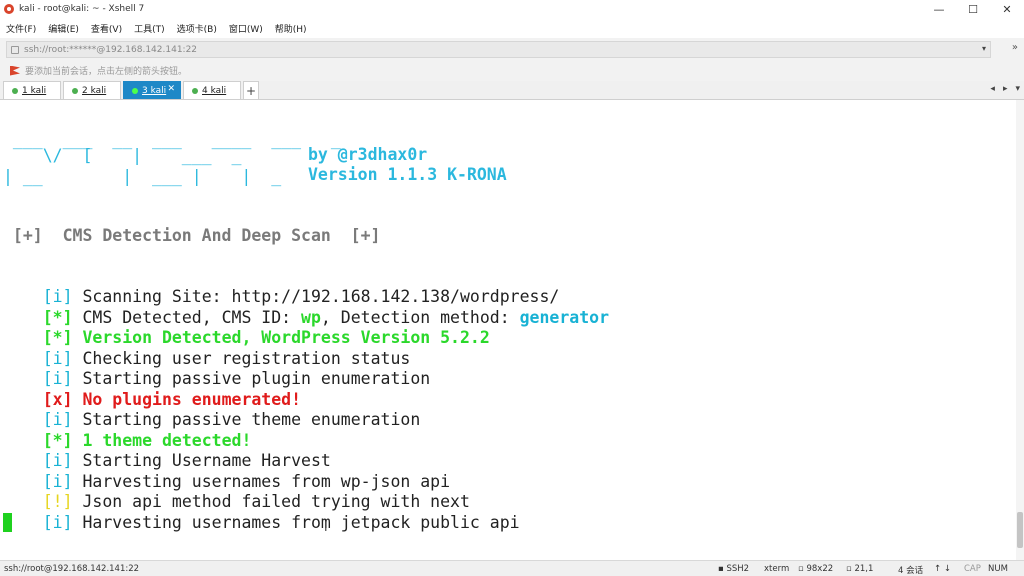 The width and height of the screenshot is (1024, 576). Describe the element at coordinates (226, 358) in the screenshot. I see `output-line: [i] Checking user registration status` at that location.